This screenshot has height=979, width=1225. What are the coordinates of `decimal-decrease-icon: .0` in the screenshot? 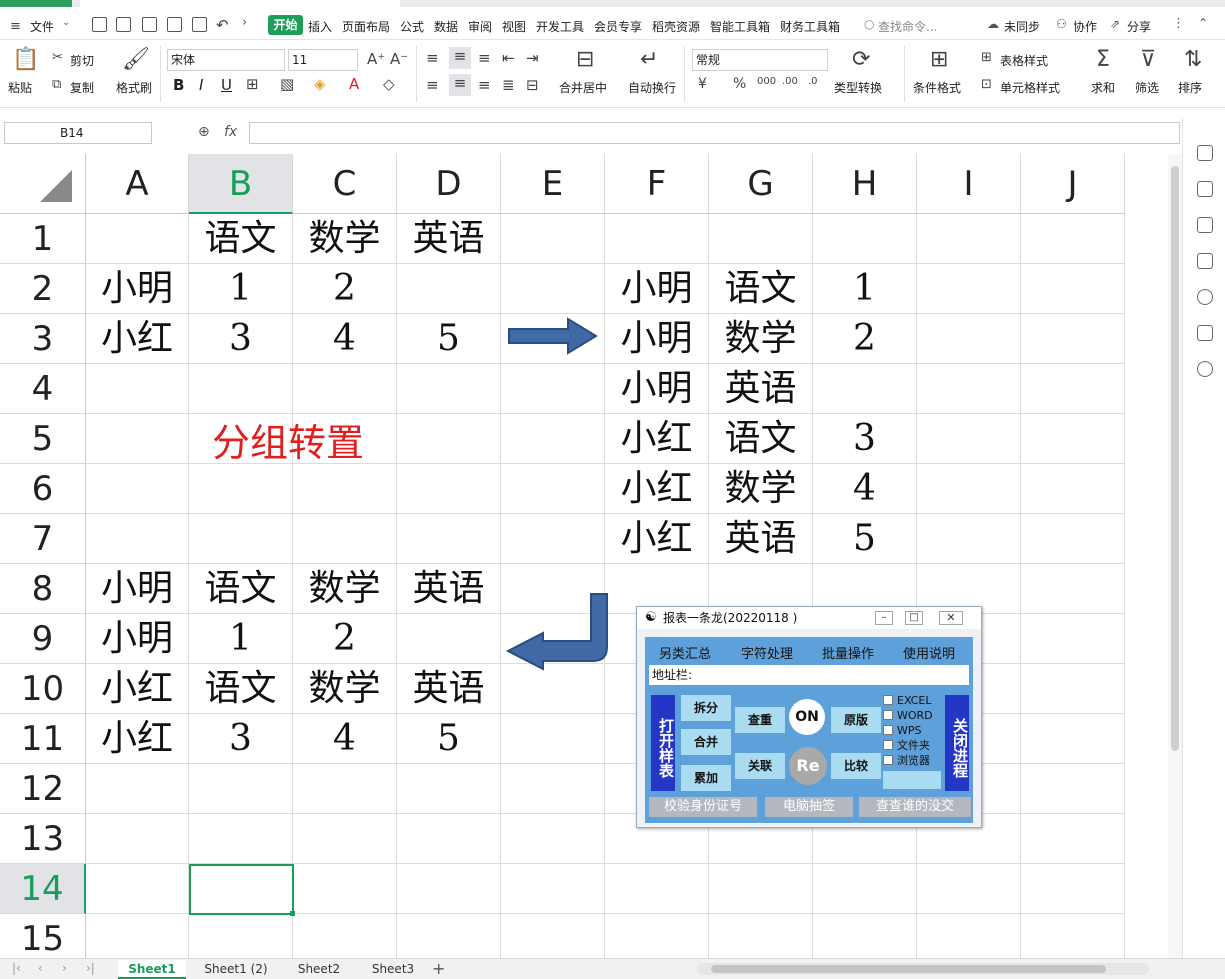 It's located at (813, 81).